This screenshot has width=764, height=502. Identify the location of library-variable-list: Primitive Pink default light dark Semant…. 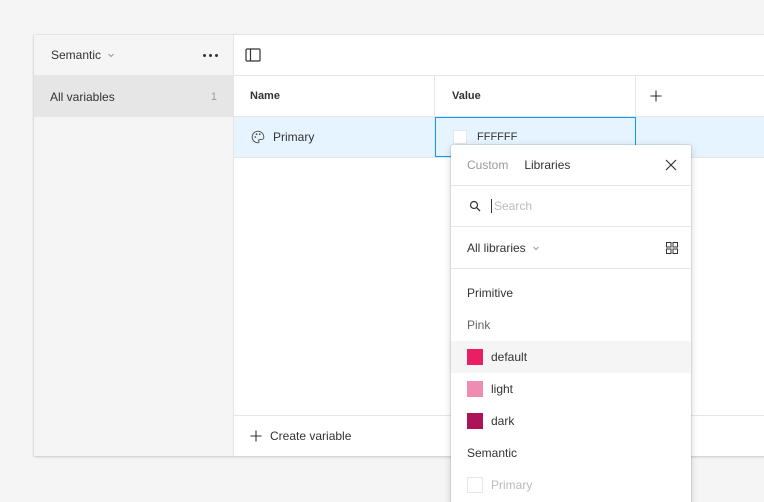
(571, 385).